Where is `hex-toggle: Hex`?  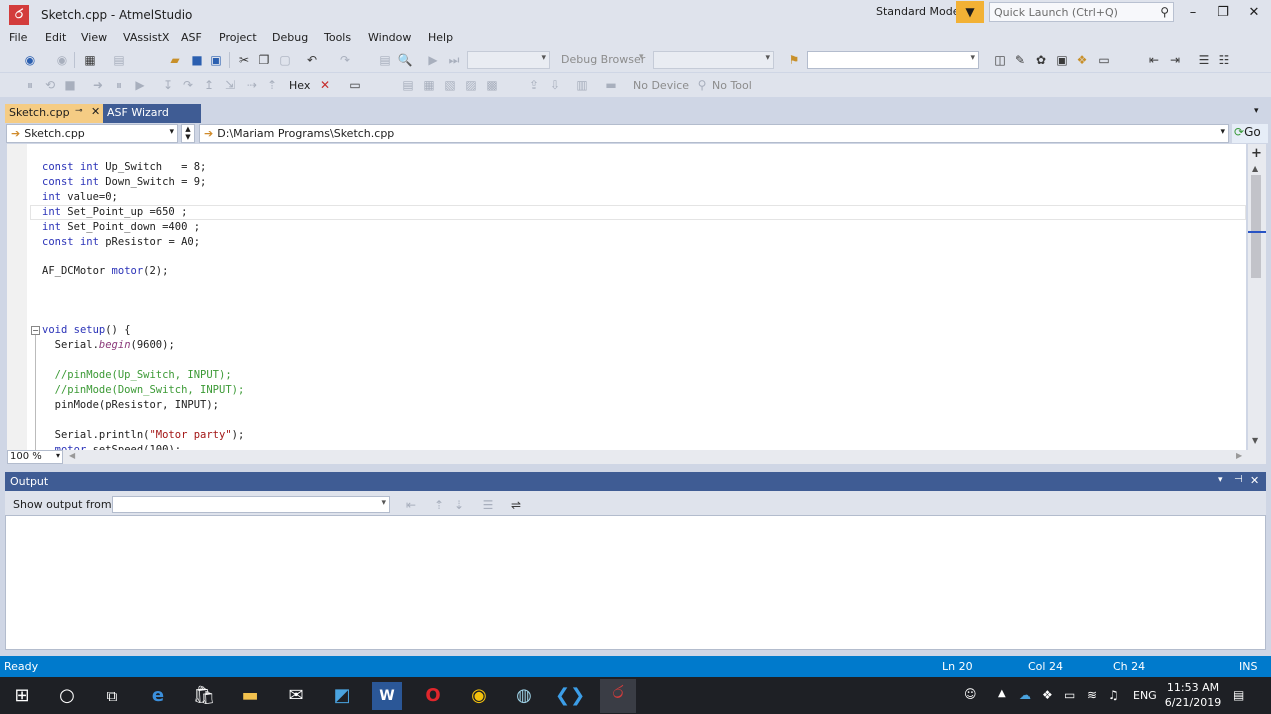 hex-toggle: Hex is located at coordinates (299, 85).